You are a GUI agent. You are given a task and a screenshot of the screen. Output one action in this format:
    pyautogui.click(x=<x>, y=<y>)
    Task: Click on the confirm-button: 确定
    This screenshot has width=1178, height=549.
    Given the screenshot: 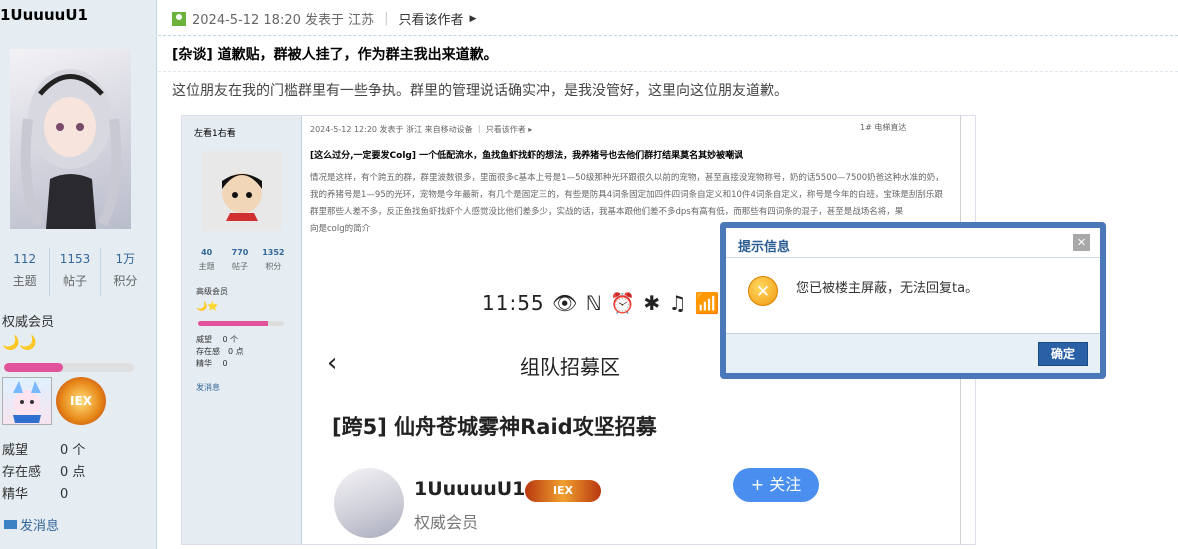 What is the action you would take?
    pyautogui.click(x=1063, y=354)
    